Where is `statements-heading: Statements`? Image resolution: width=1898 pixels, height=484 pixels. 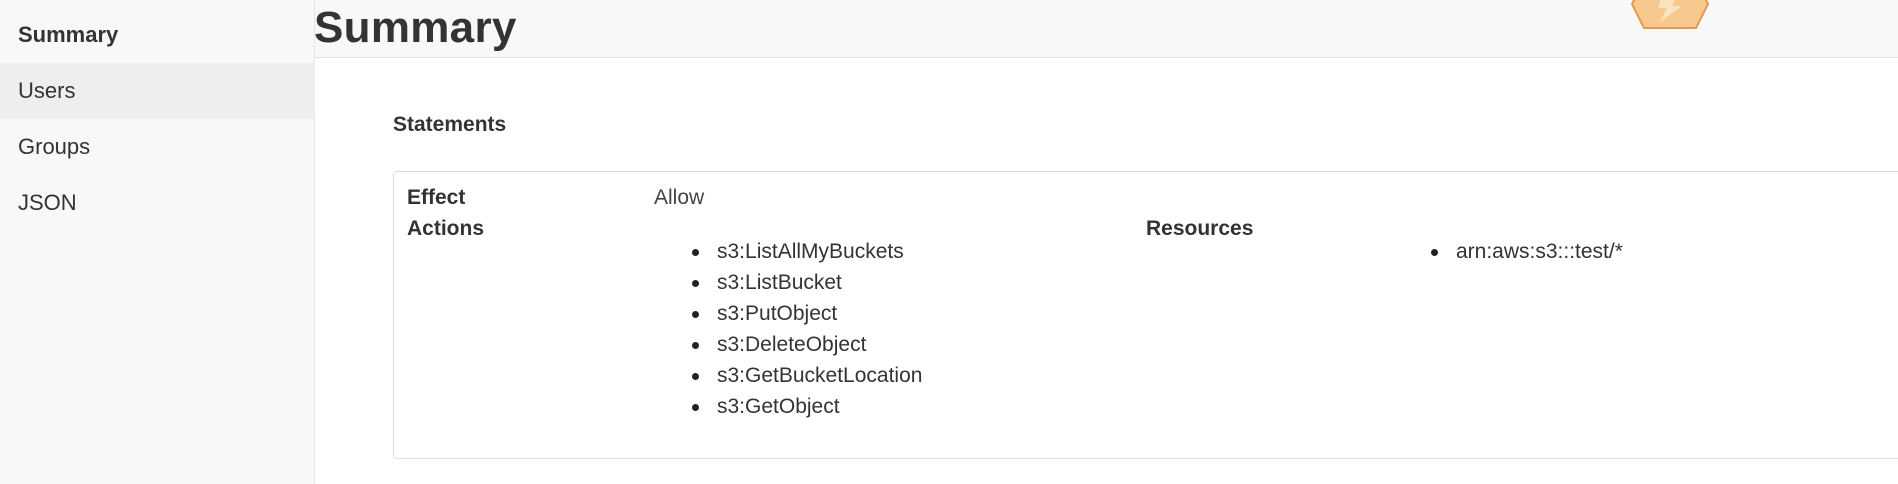 statements-heading: Statements is located at coordinates (450, 124).